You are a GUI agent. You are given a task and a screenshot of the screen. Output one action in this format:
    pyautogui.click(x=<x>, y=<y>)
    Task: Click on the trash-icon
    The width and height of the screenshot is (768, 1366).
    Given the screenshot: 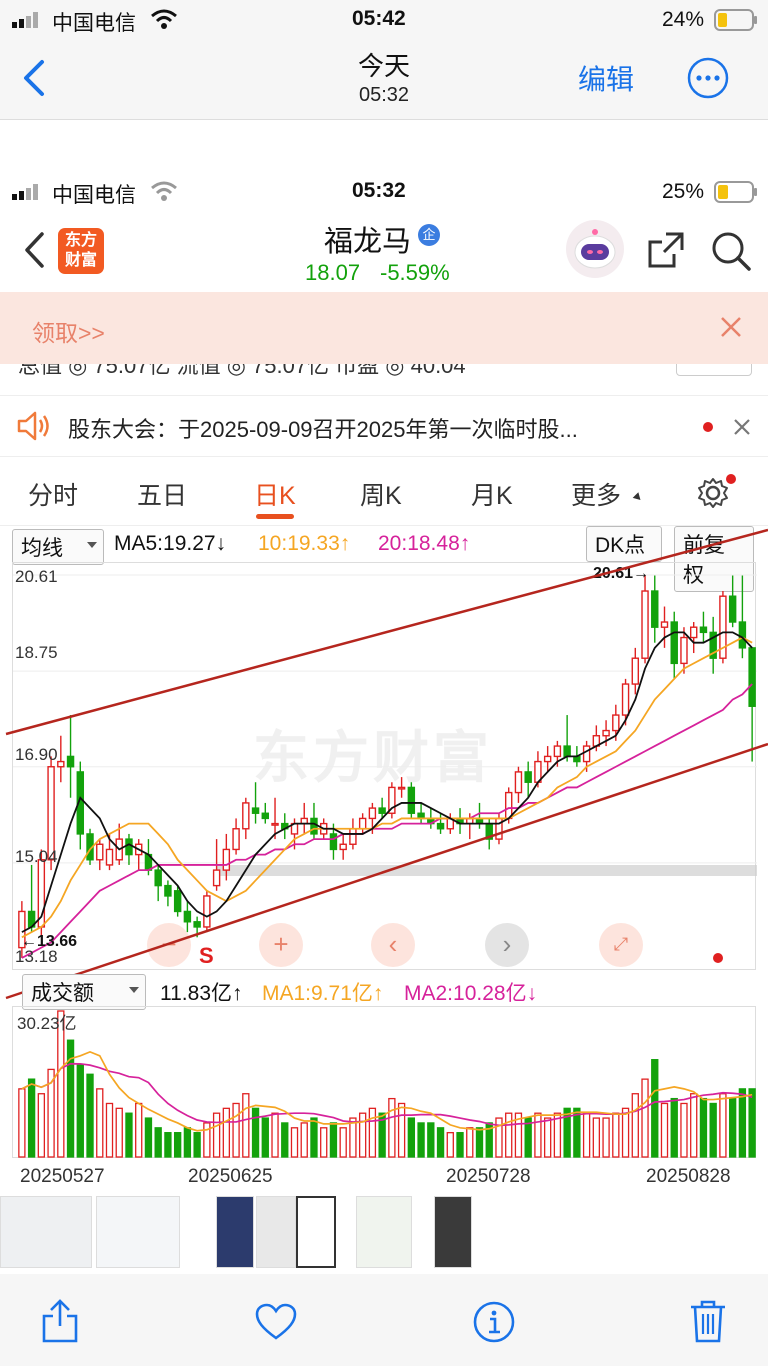 What is the action you would take?
    pyautogui.click(x=708, y=1323)
    